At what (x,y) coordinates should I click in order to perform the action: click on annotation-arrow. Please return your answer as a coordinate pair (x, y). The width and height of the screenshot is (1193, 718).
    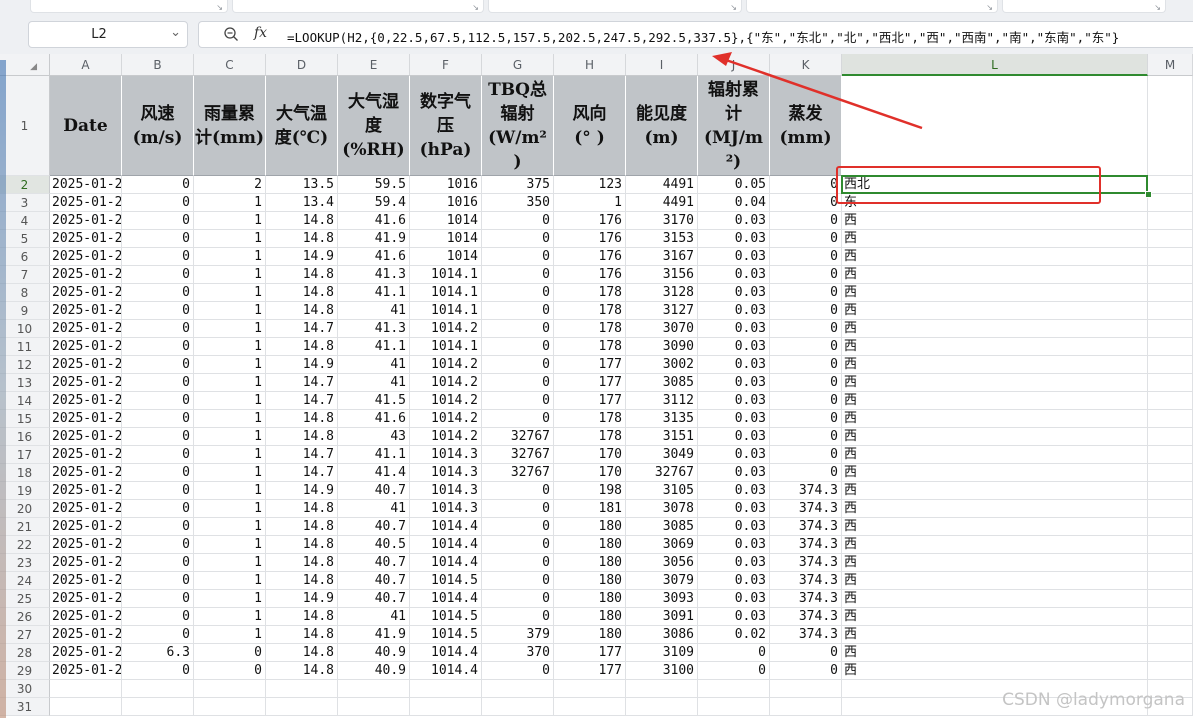
    Looking at the image, I should click on (824, 94).